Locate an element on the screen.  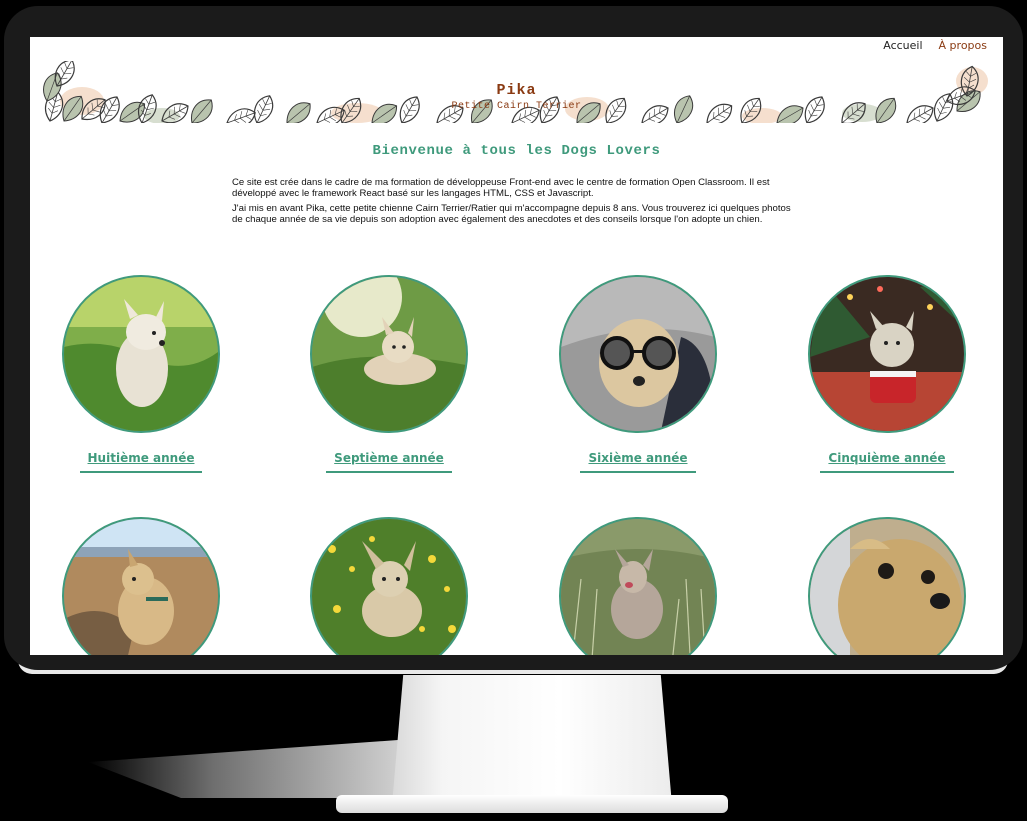
monitor-stand is located at coordinates (532, 740).